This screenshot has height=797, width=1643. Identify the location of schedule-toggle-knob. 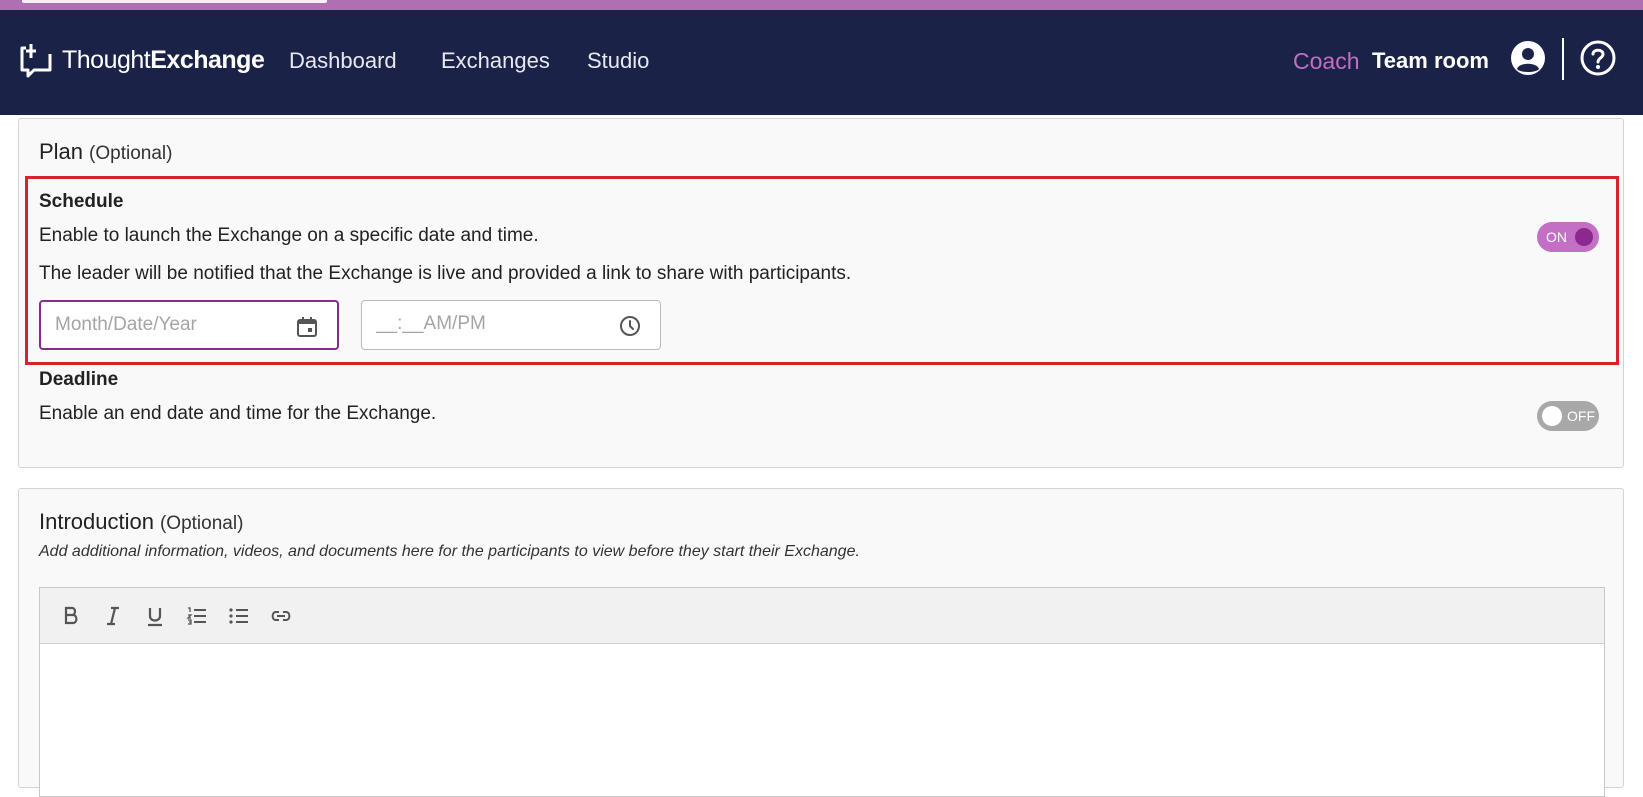
(1584, 237).